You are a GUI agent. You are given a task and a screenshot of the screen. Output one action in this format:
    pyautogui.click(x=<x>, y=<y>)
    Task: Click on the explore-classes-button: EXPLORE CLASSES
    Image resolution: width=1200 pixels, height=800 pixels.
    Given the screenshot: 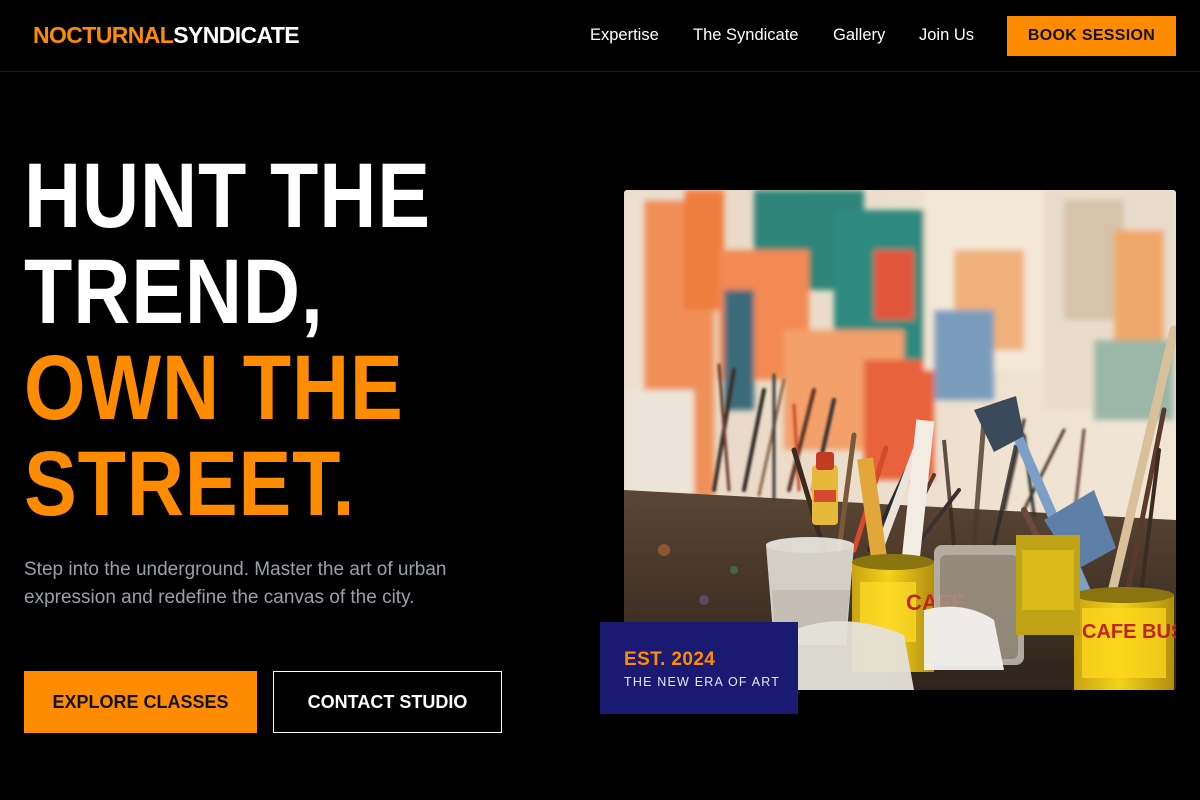 What is the action you would take?
    pyautogui.click(x=140, y=702)
    